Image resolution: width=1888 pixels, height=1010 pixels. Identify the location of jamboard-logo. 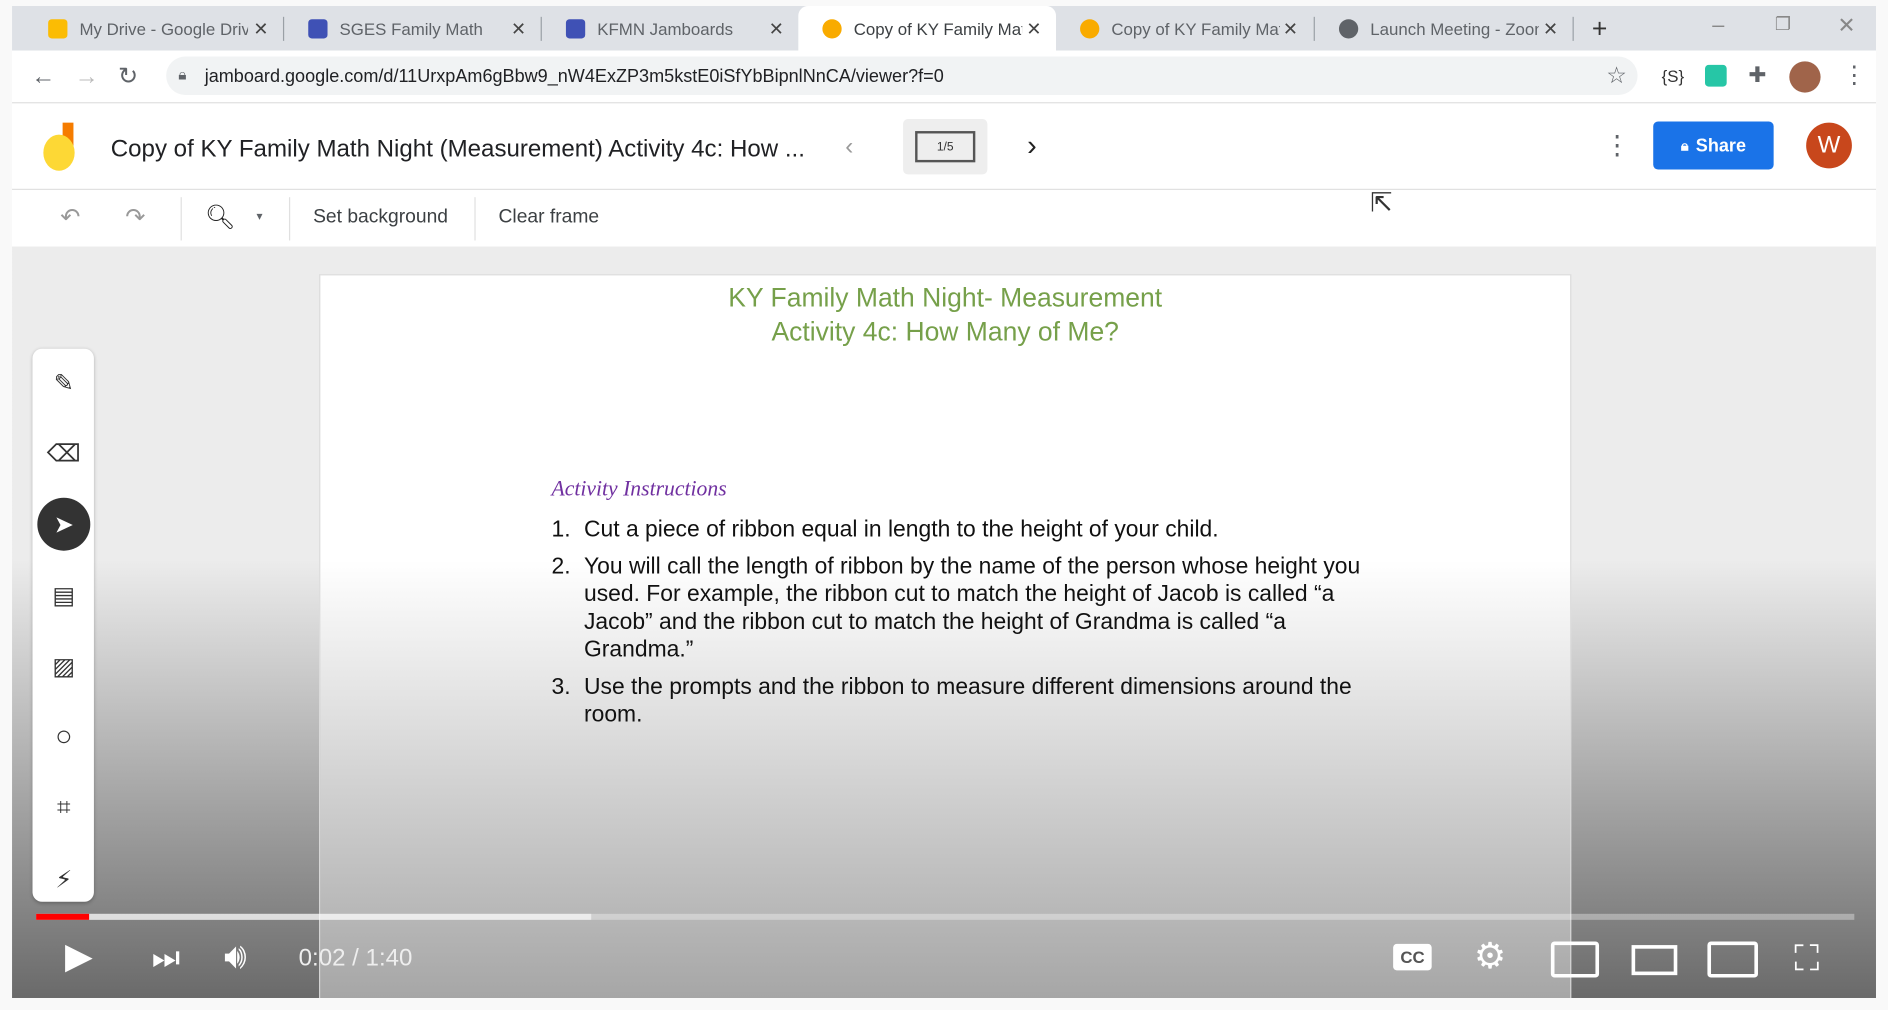
(61, 146).